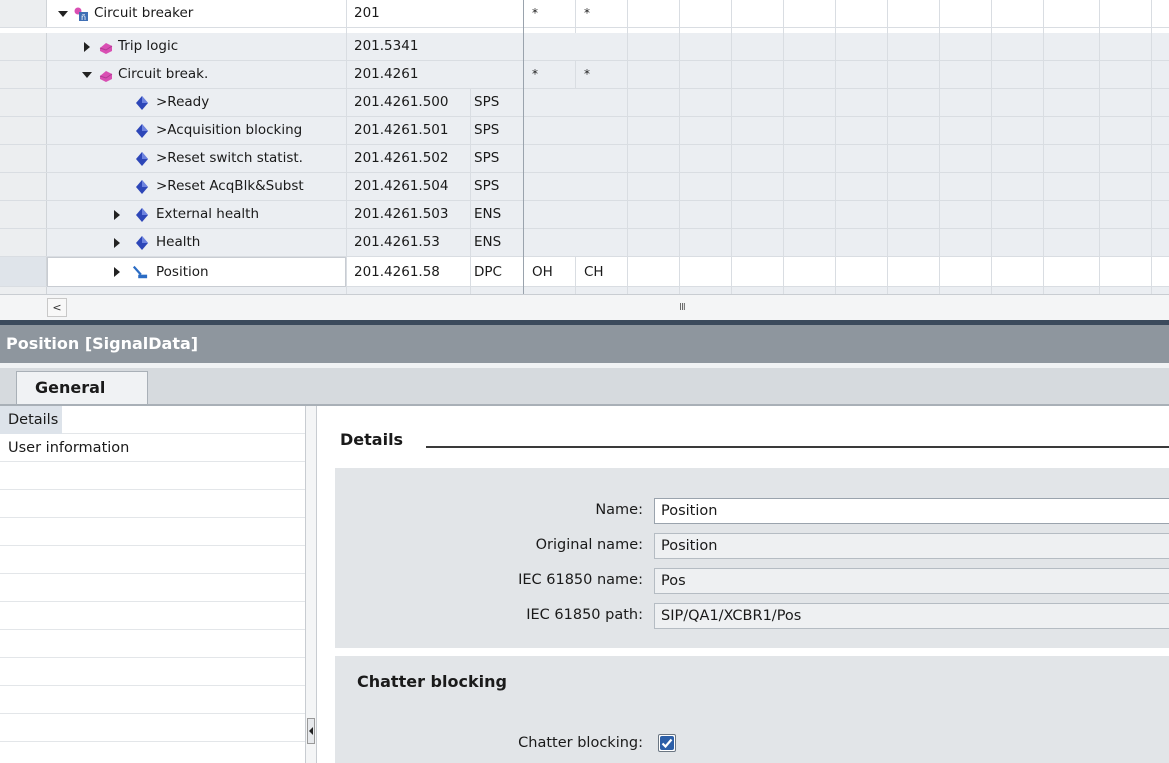 The width and height of the screenshot is (1169, 763). What do you see at coordinates (397, 272) in the screenshot?
I see `row-address: 201.4261.58` at bounding box center [397, 272].